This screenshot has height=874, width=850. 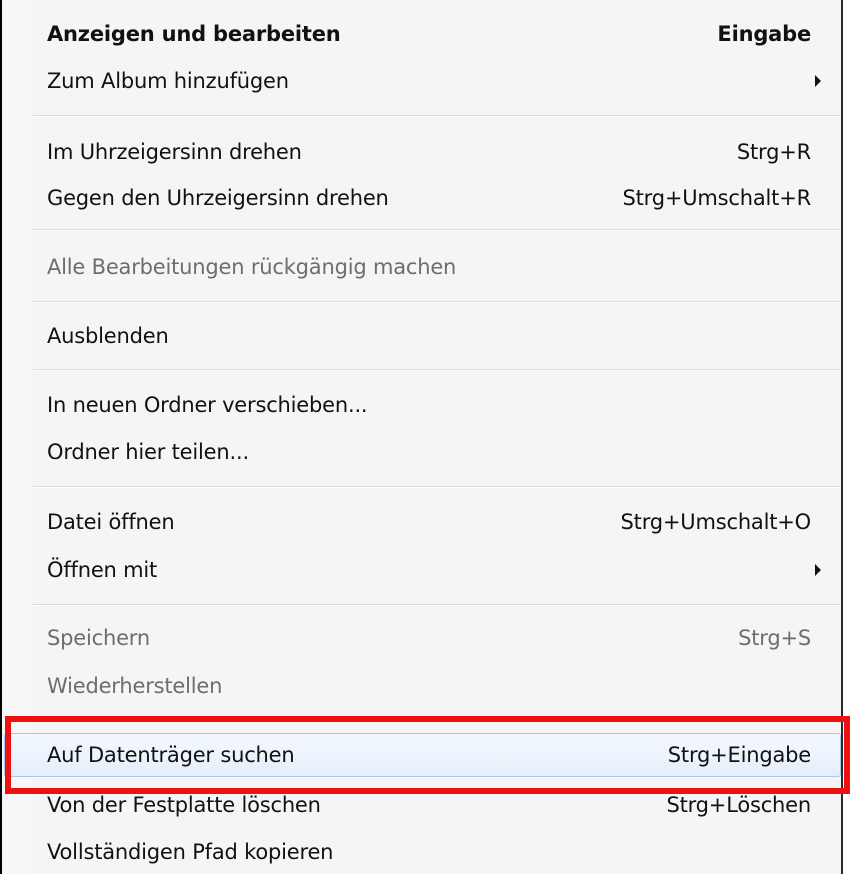 What do you see at coordinates (422, 152) in the screenshot?
I see `menu-item-rotate-clockwise: Im Uhrzeigersinn drehen Strg+R` at bounding box center [422, 152].